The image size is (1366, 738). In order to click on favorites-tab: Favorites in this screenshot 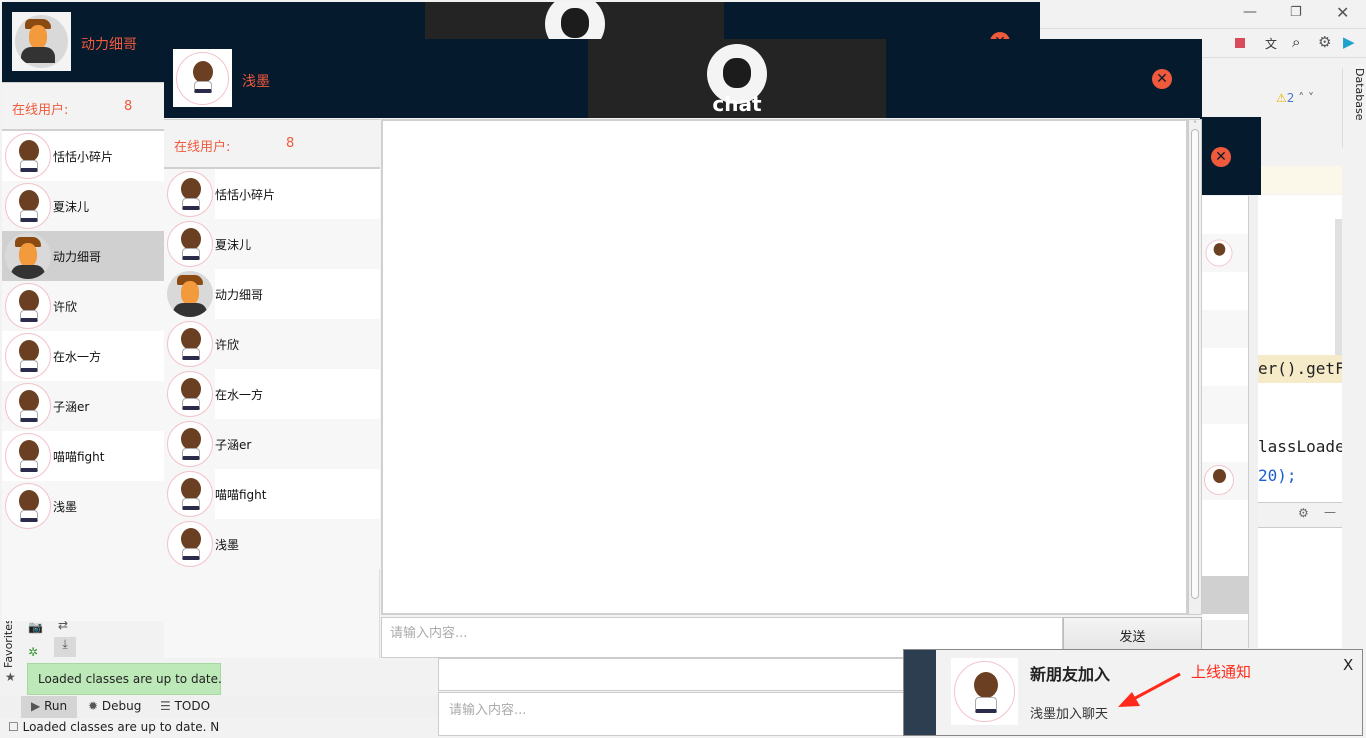, I will do `click(12, 643)`.